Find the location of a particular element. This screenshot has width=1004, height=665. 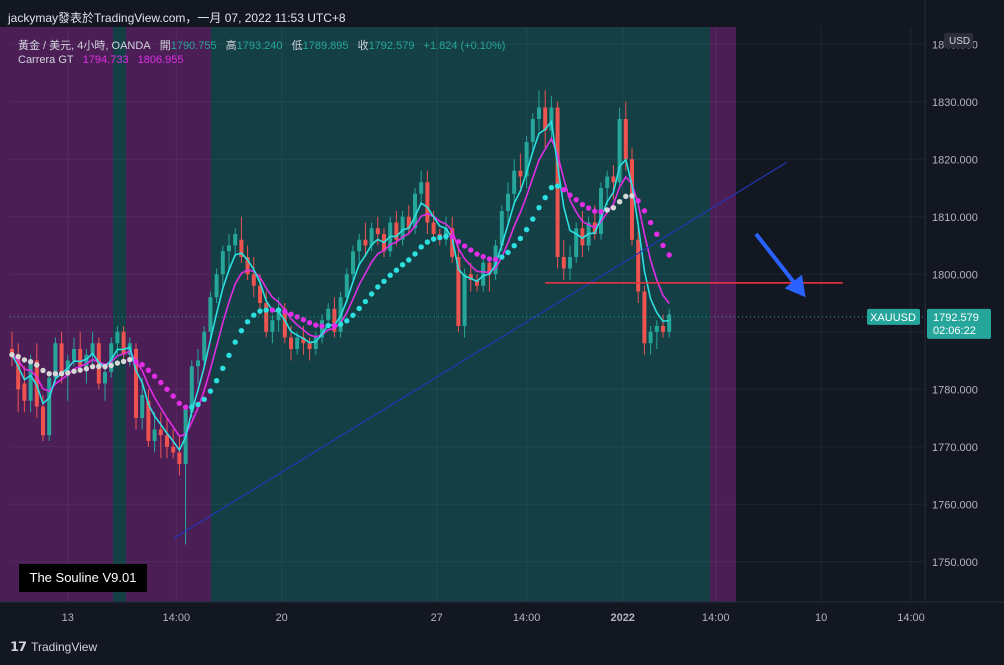

close-label: 收 is located at coordinates (363, 46).